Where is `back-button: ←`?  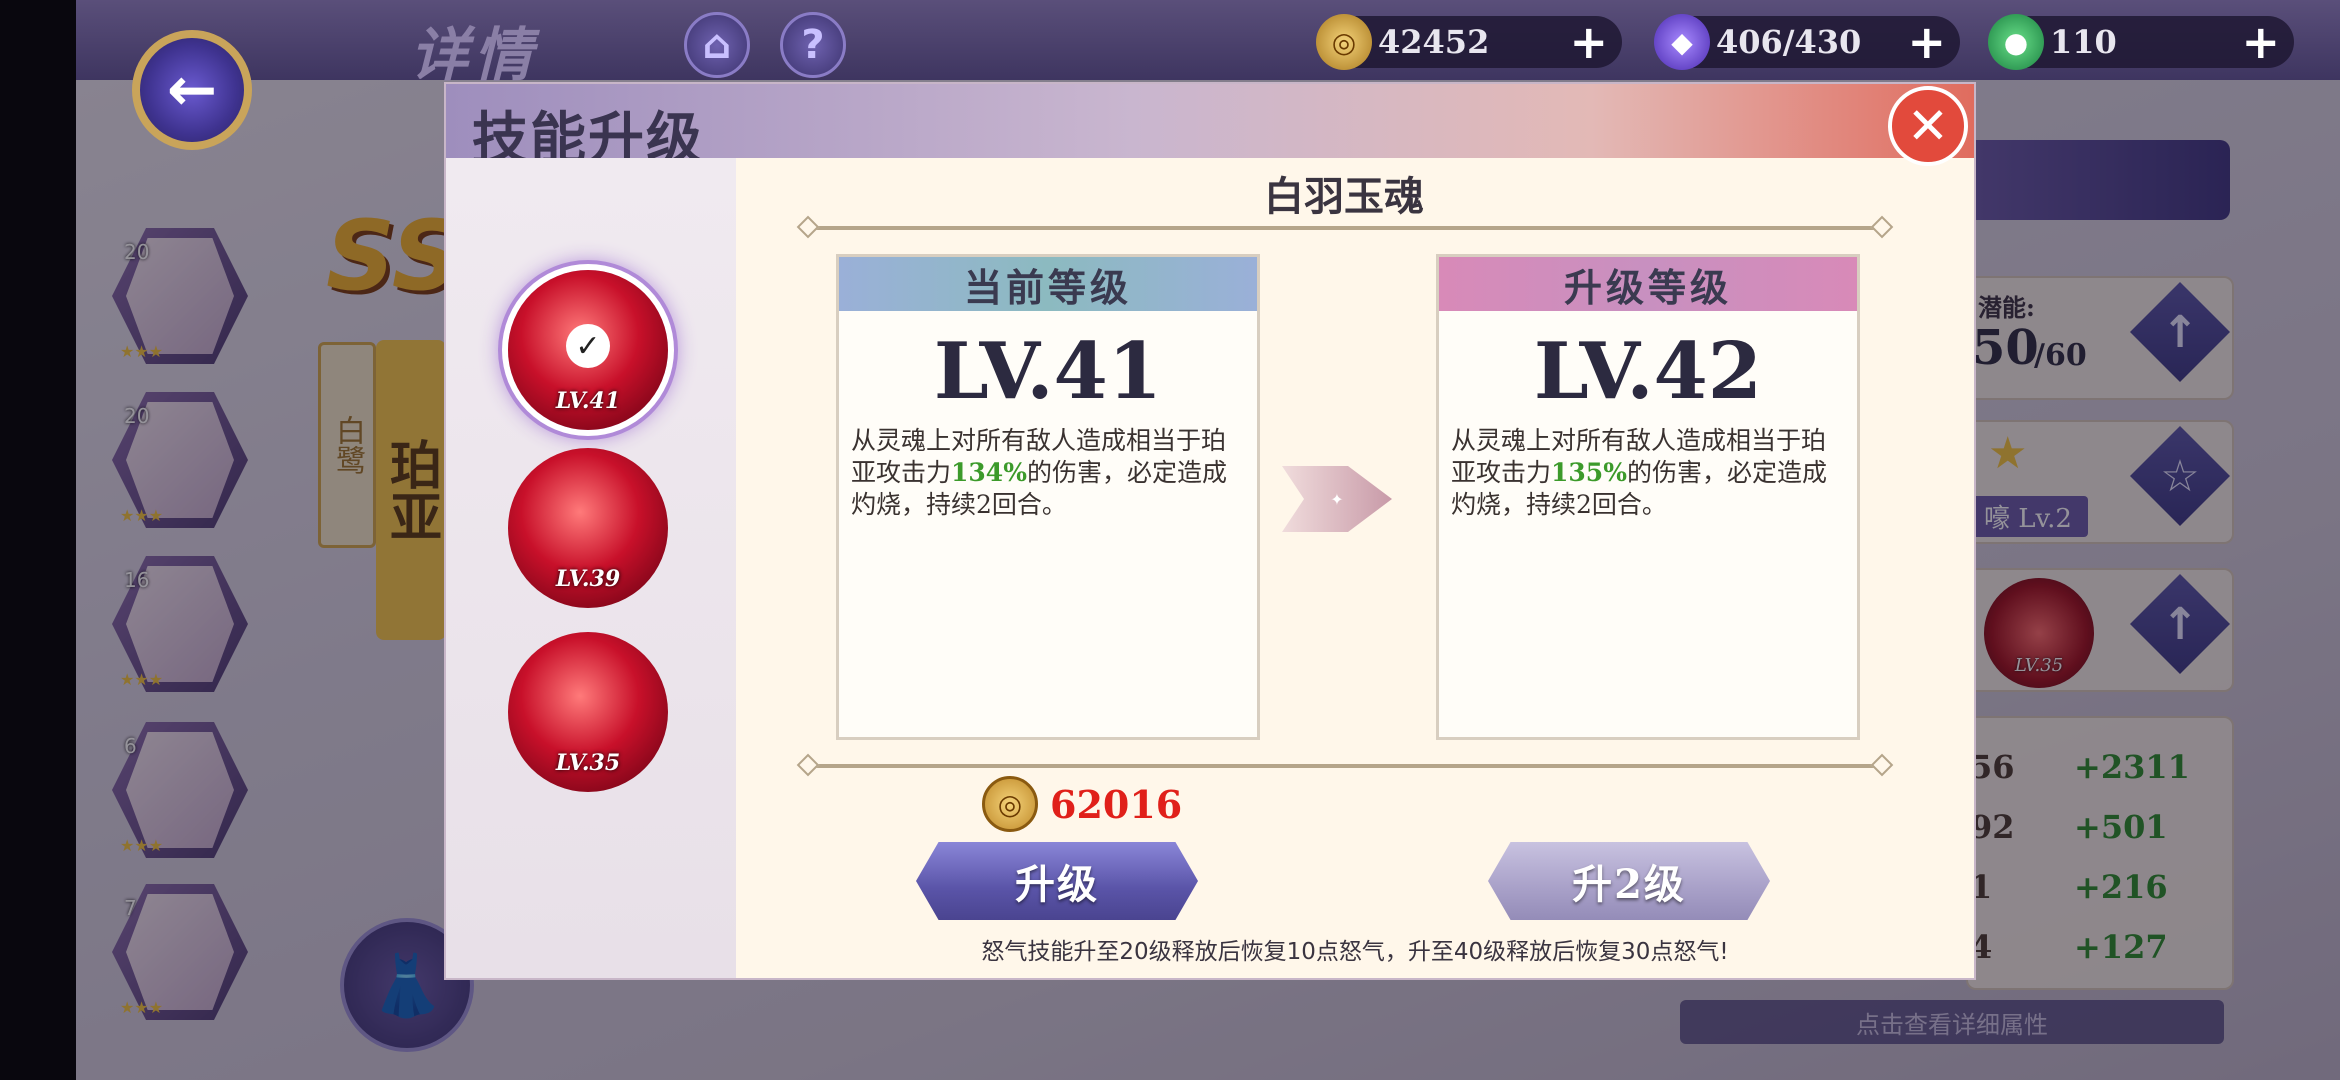
back-button: ← is located at coordinates (192, 90).